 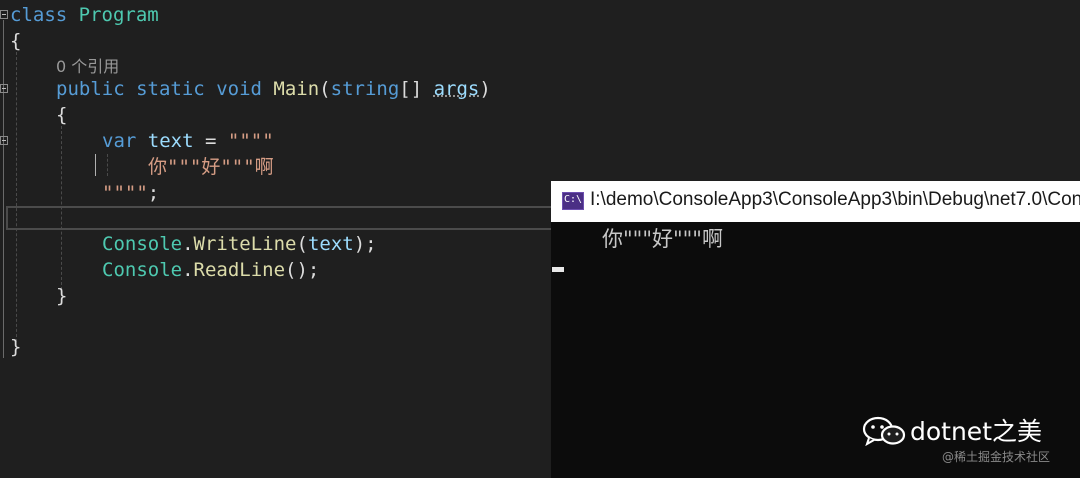 What do you see at coordinates (250, 141) in the screenshot?
I see `raw-string-open: """"` at bounding box center [250, 141].